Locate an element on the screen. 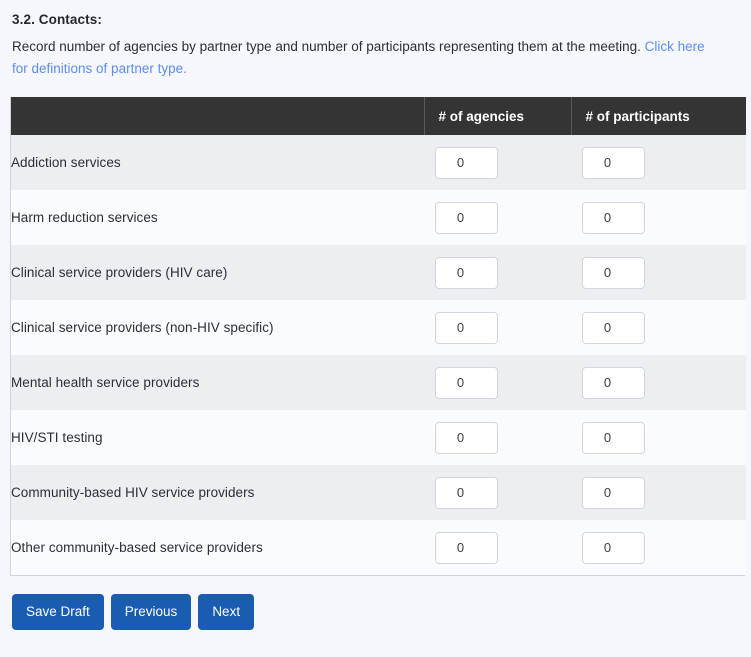  table-row: Community-based HIV service providers is located at coordinates (378, 492).